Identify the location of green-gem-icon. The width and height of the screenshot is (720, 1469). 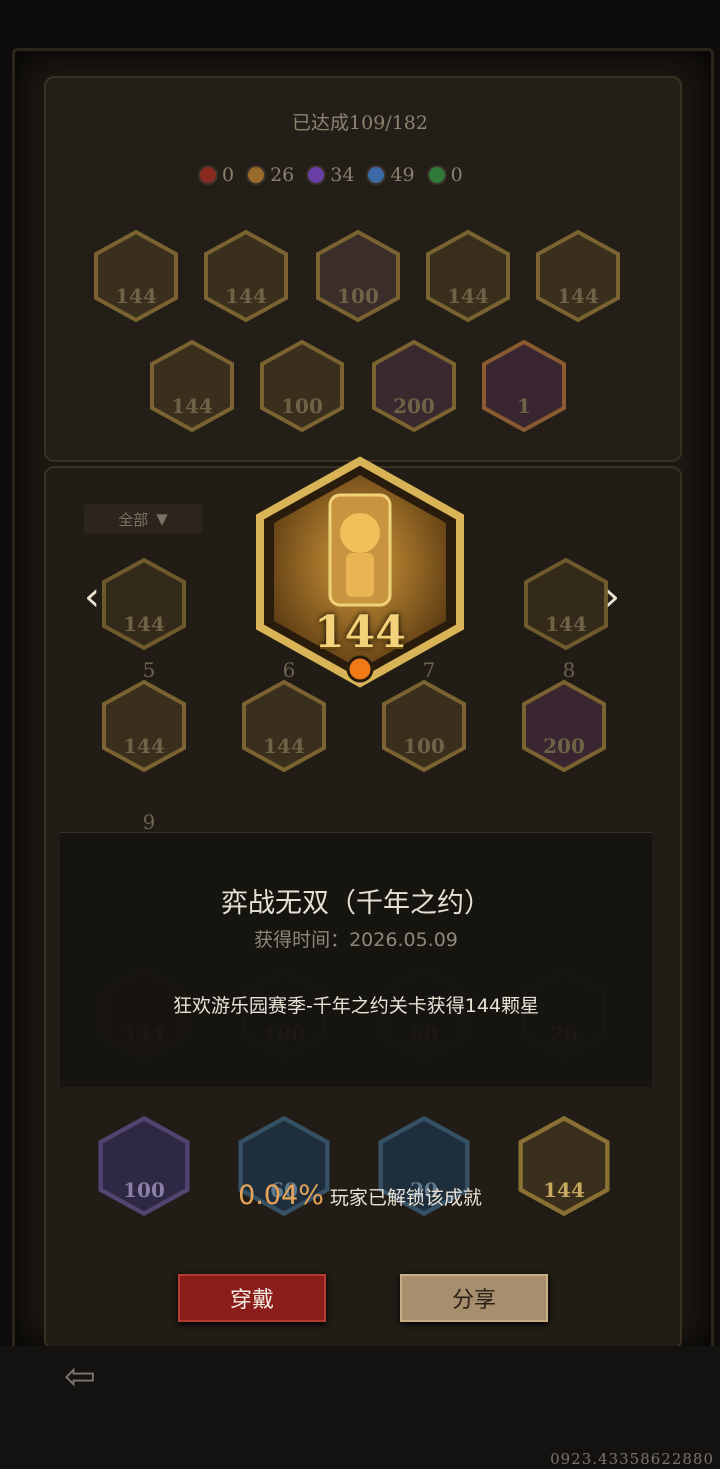
(436, 175).